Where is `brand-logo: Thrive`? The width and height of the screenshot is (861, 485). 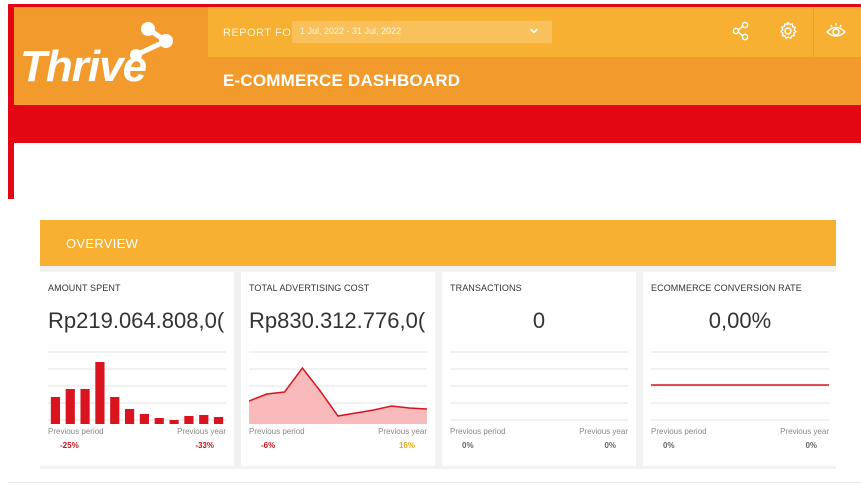
brand-logo: Thrive is located at coordinates (83, 67).